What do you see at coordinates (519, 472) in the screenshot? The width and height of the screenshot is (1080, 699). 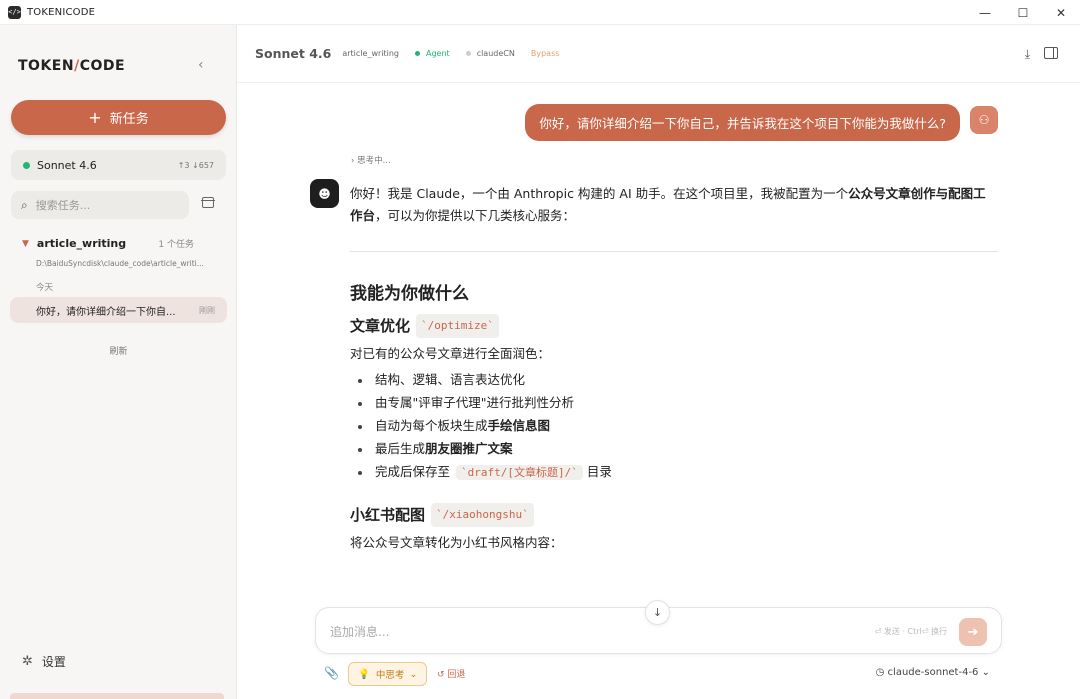 I see `draft-path-code: `draft/[文章标题]/`` at bounding box center [519, 472].